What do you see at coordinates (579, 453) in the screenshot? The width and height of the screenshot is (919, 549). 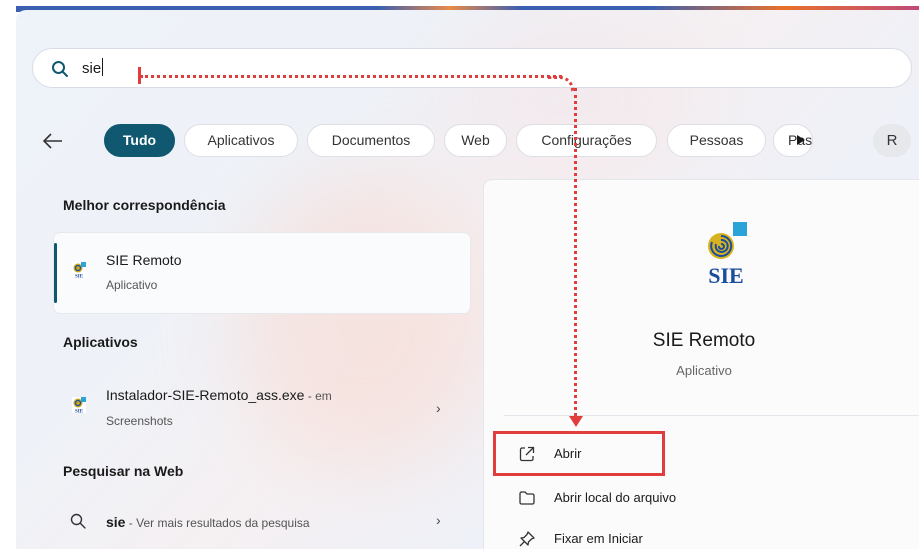 I see `annotation-highlight-box` at bounding box center [579, 453].